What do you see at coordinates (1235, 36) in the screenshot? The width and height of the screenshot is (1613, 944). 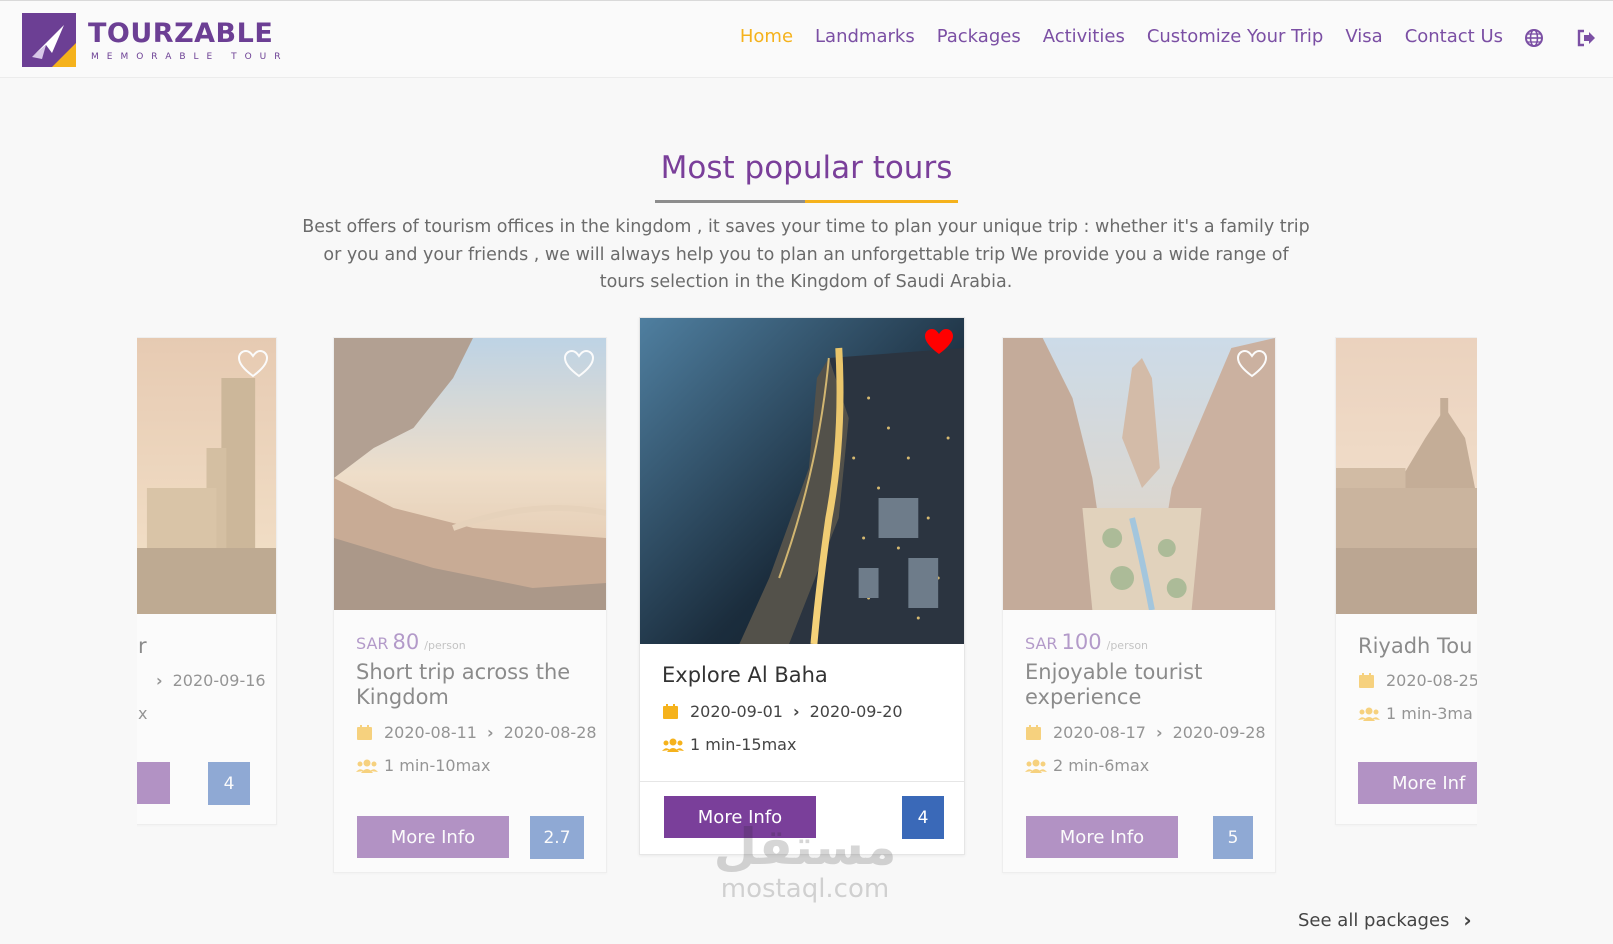 I see `nav-customize-trip: Customize Your Trip` at bounding box center [1235, 36].